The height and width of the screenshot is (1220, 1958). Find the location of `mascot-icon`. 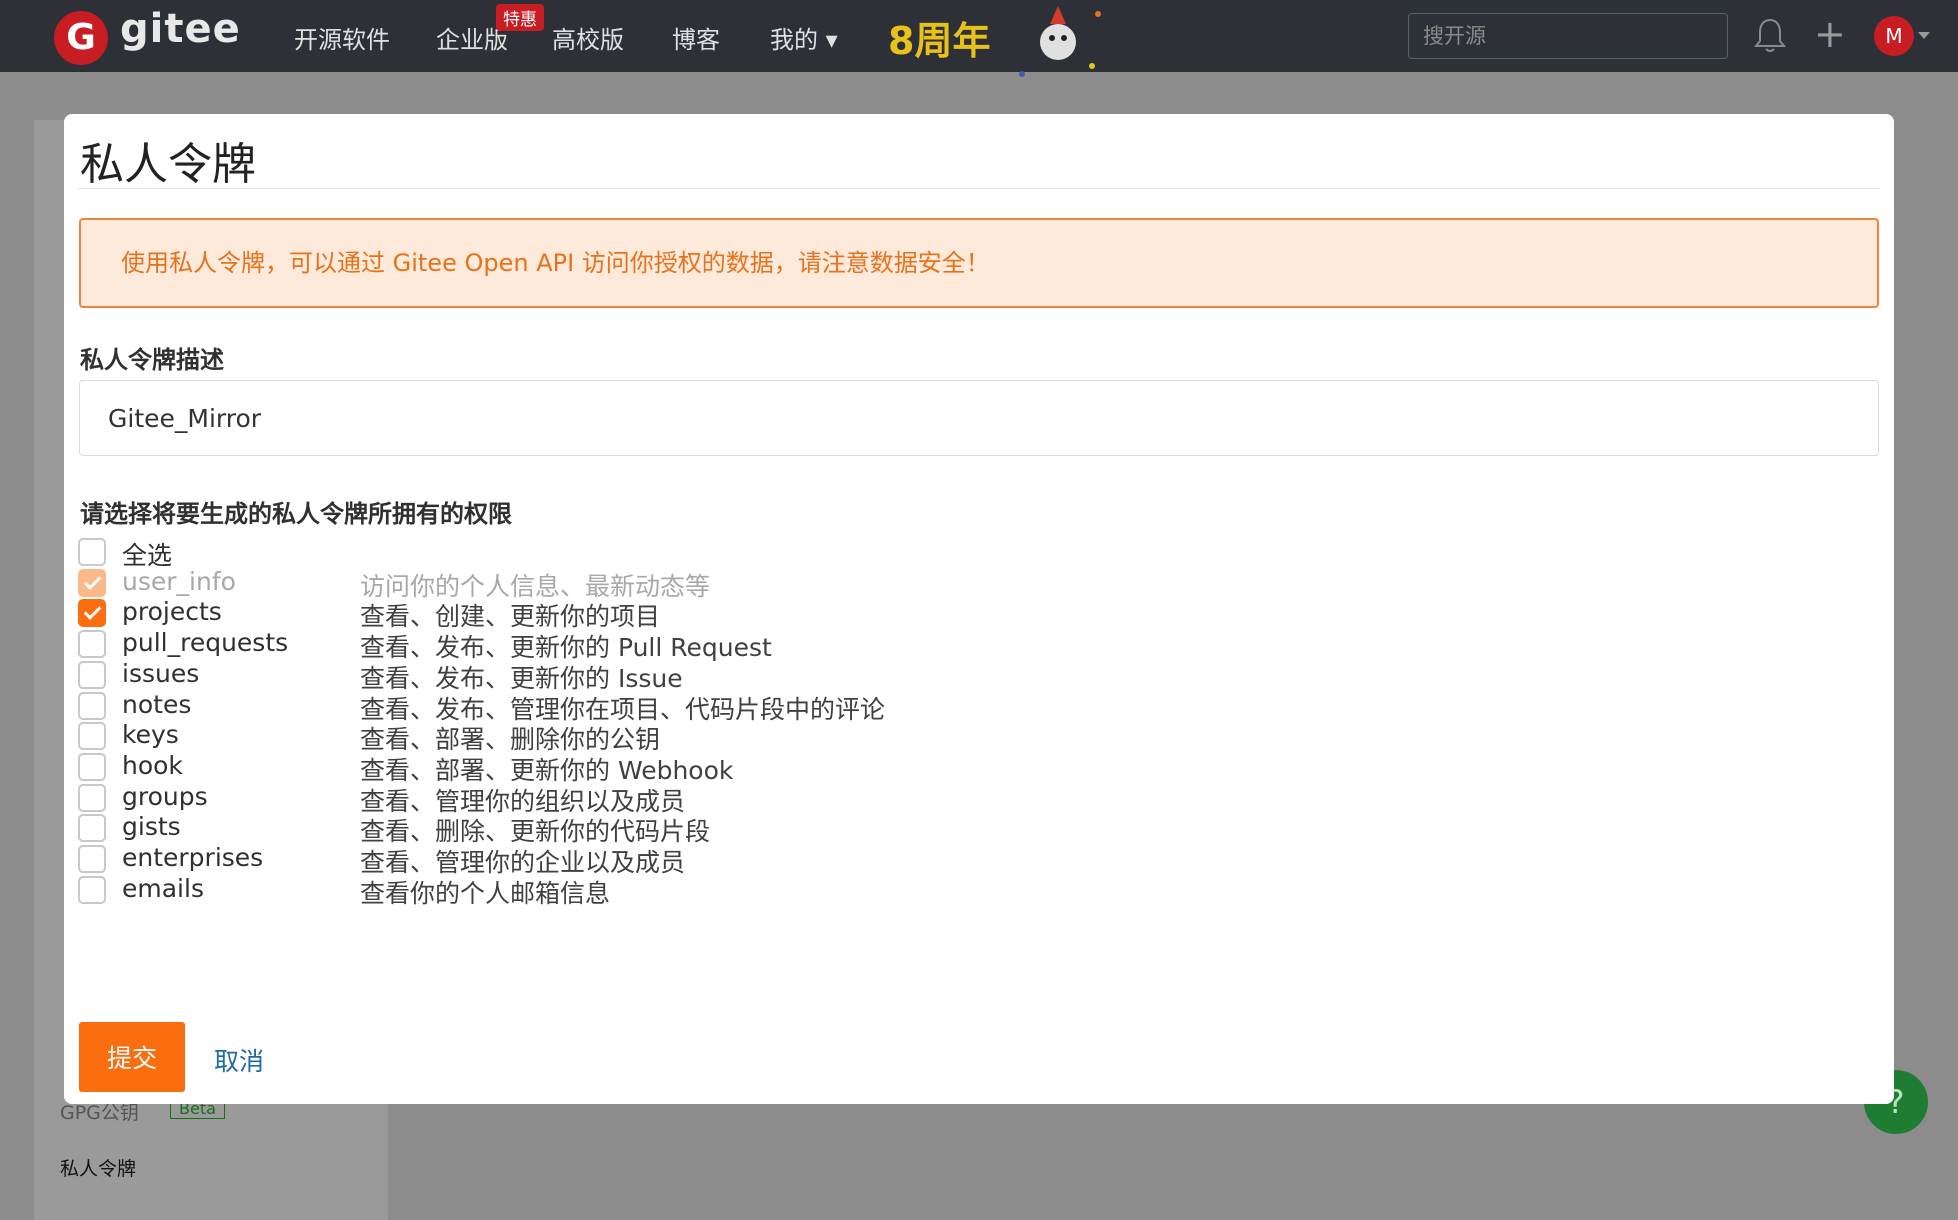

mascot-icon is located at coordinates (1060, 41).